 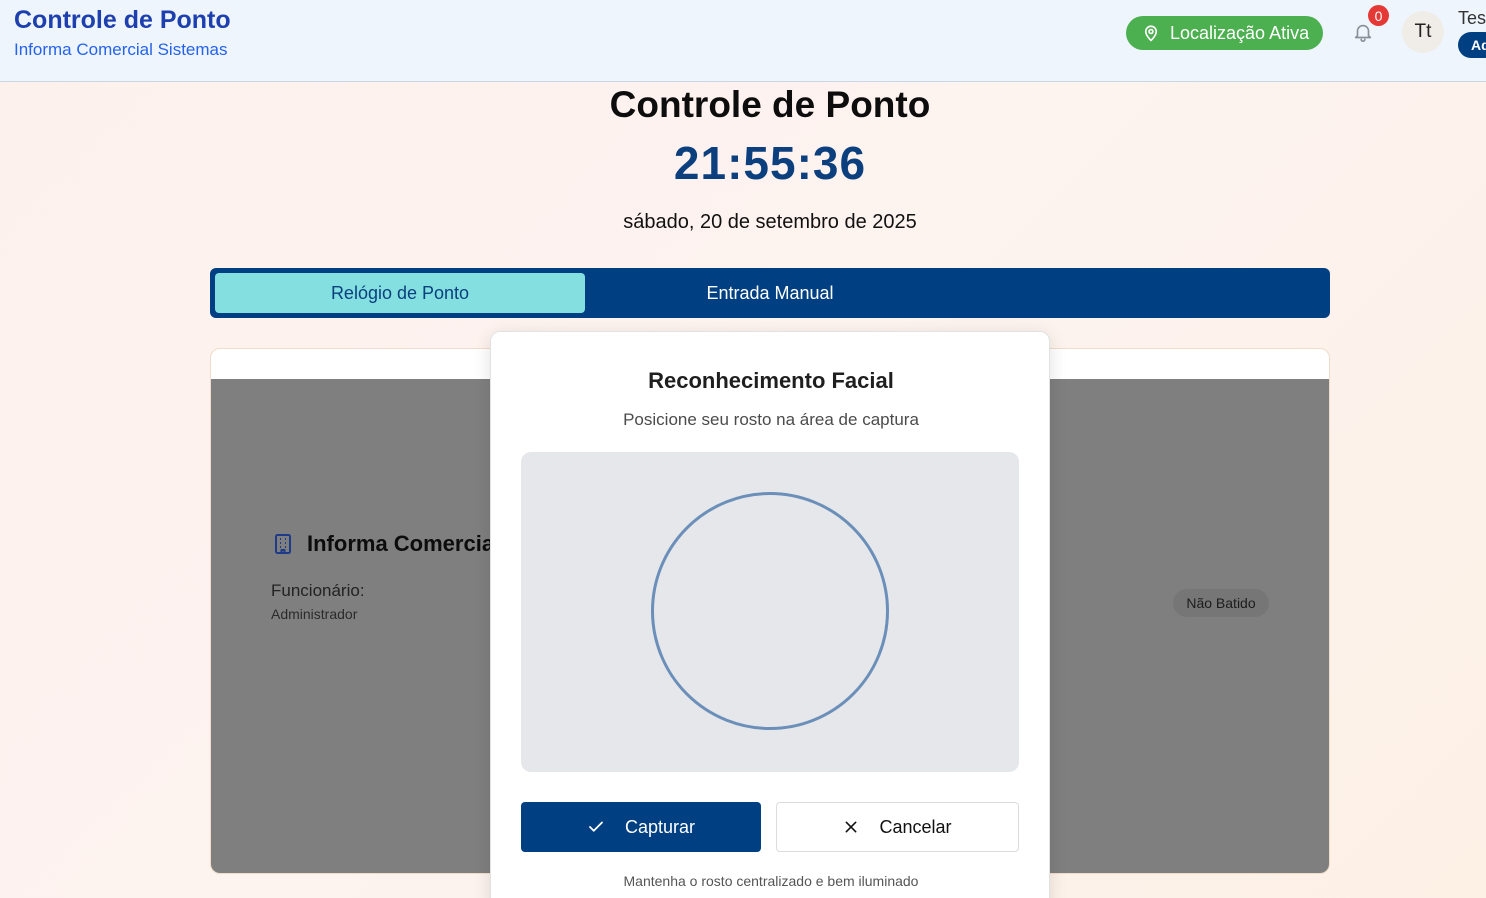 I want to click on page-title: Controle de Ponto, so click(x=770, y=104).